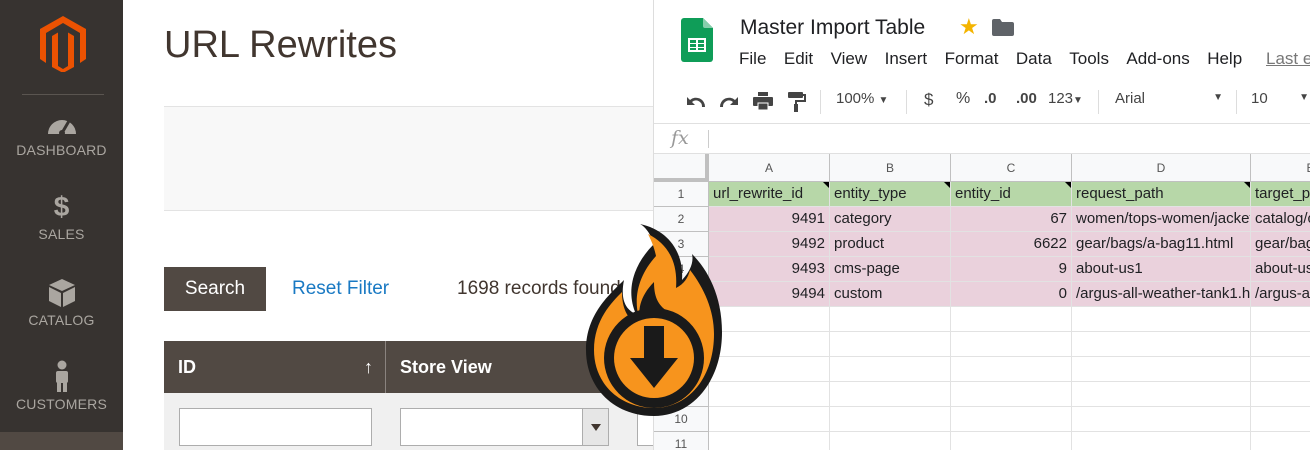 Image resolution: width=1310 pixels, height=450 pixels. Describe the element at coordinates (832, 28) in the screenshot. I see `document-title: Master Import Table` at that location.